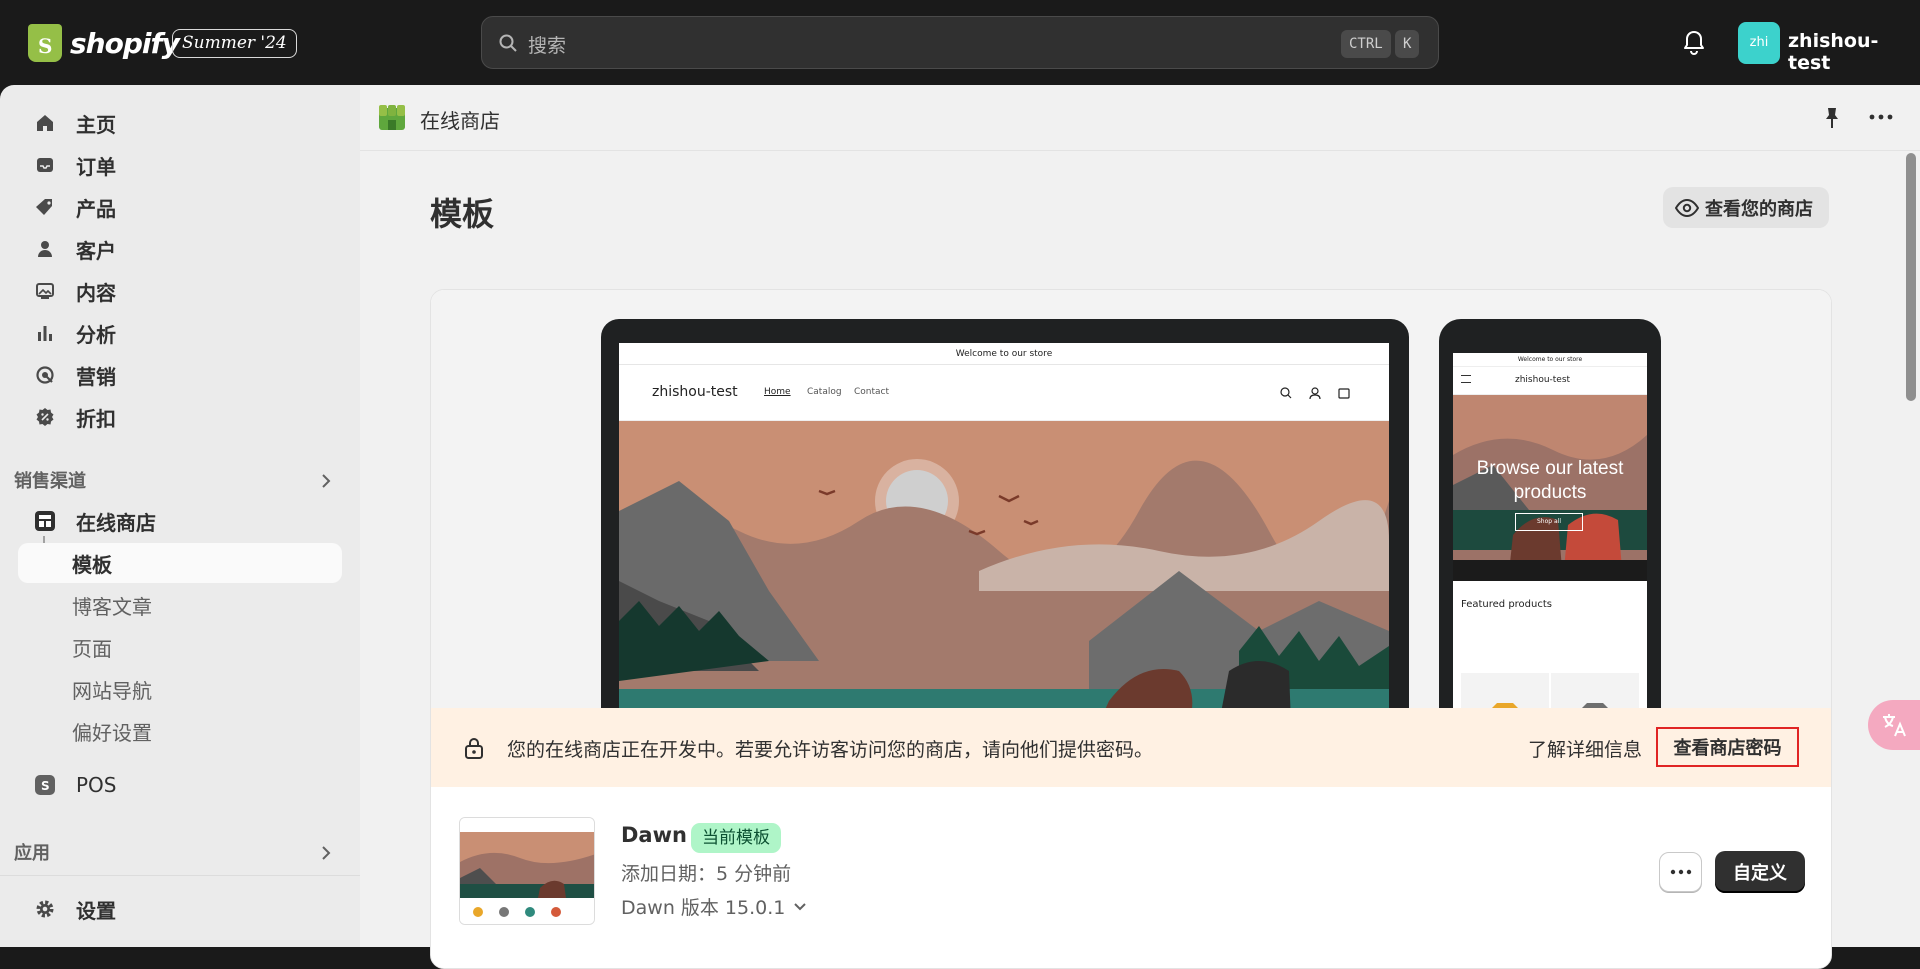 The height and width of the screenshot is (969, 1920). What do you see at coordinates (116, 522) in the screenshot?
I see `sidebar-item-label: 在线商店` at bounding box center [116, 522].